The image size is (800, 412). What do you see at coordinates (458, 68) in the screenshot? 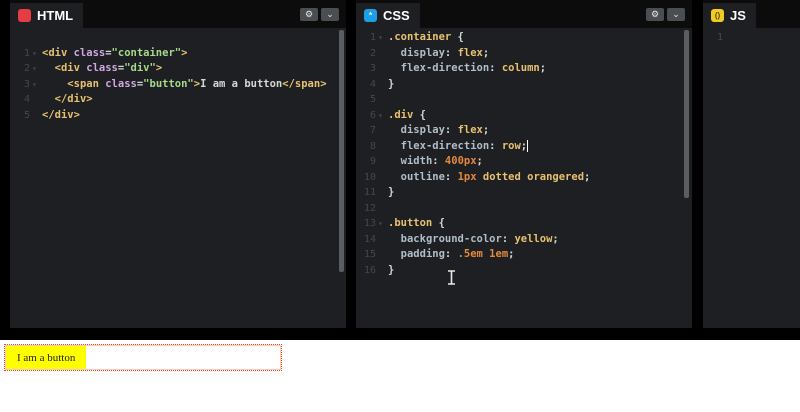
I see `code-line: 3 flex-direction: column;` at bounding box center [458, 68].